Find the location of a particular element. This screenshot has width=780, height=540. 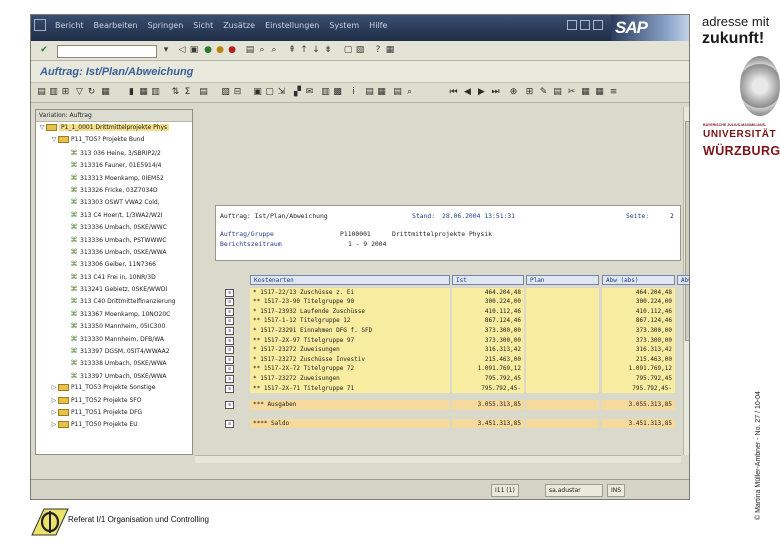

prev-page-icon: ↑ is located at coordinates (304, 50).